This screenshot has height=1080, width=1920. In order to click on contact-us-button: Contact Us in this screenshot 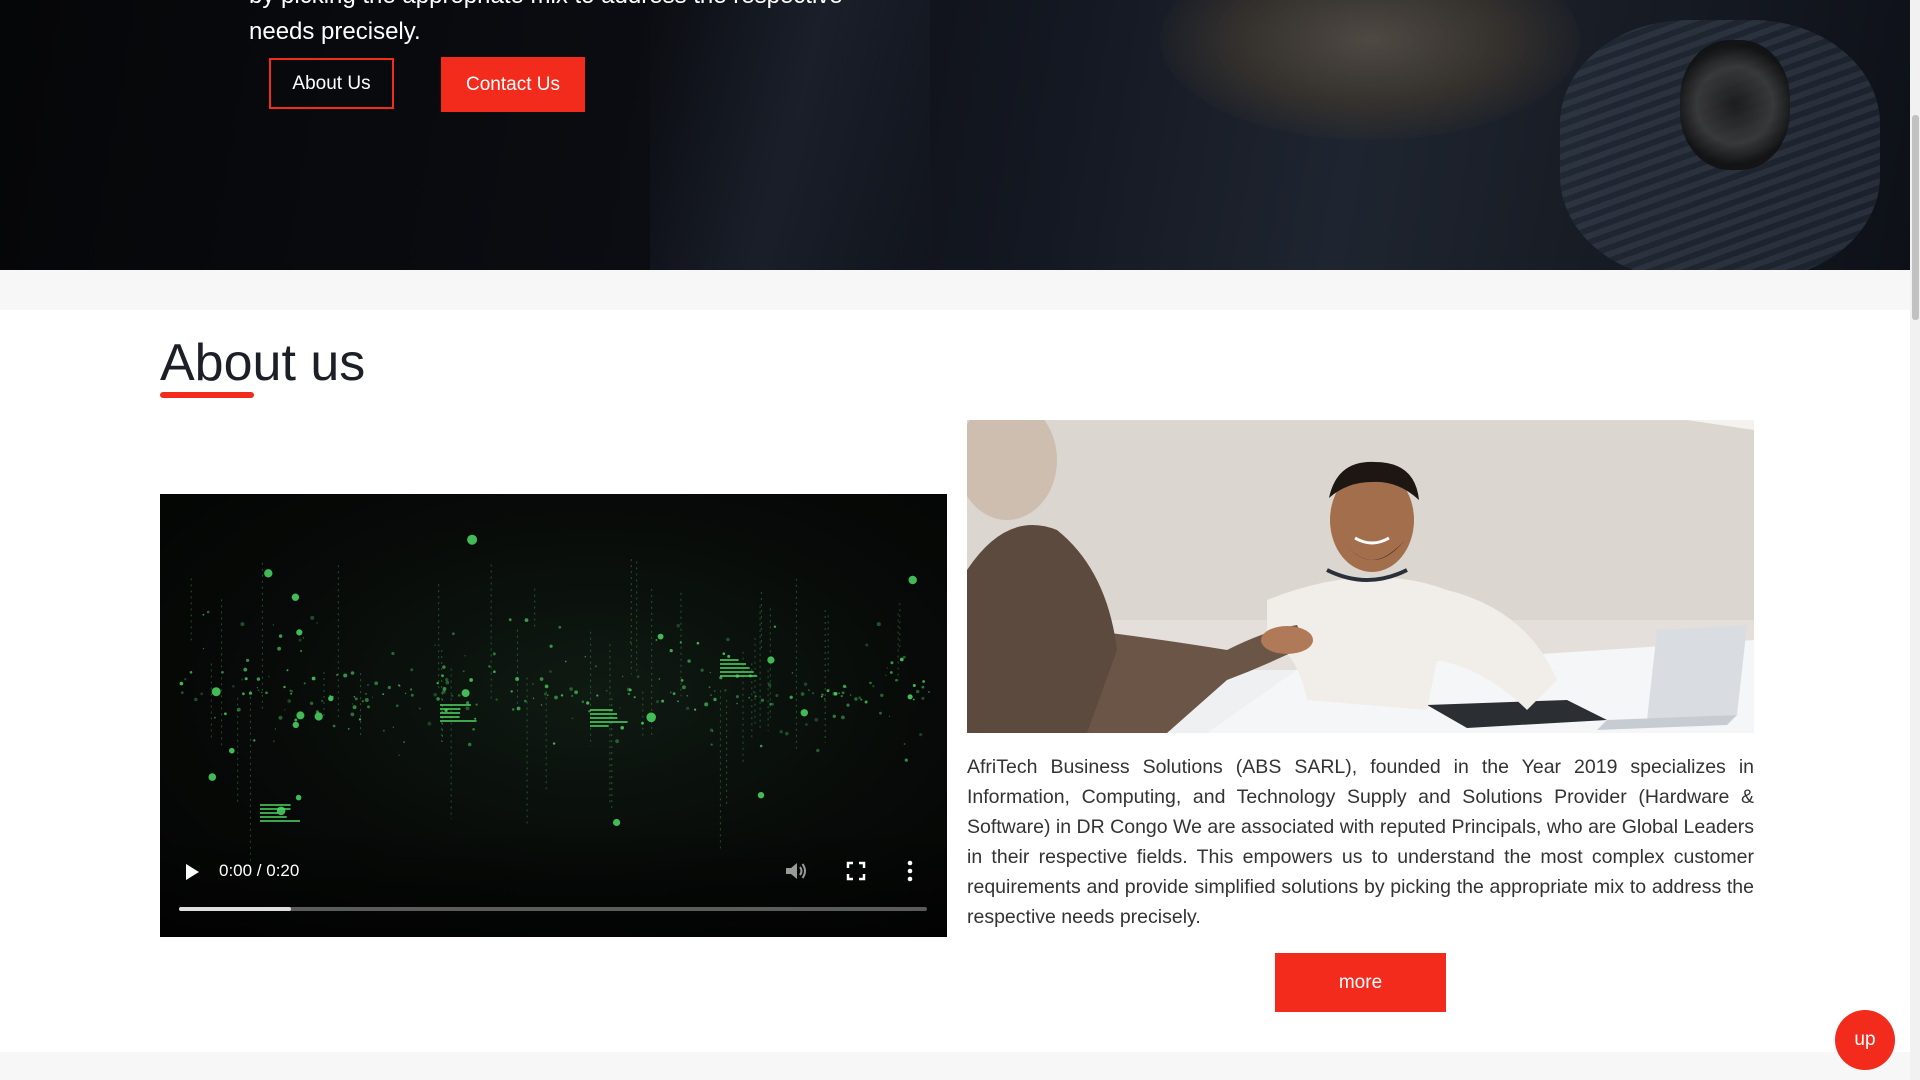, I will do `click(513, 84)`.